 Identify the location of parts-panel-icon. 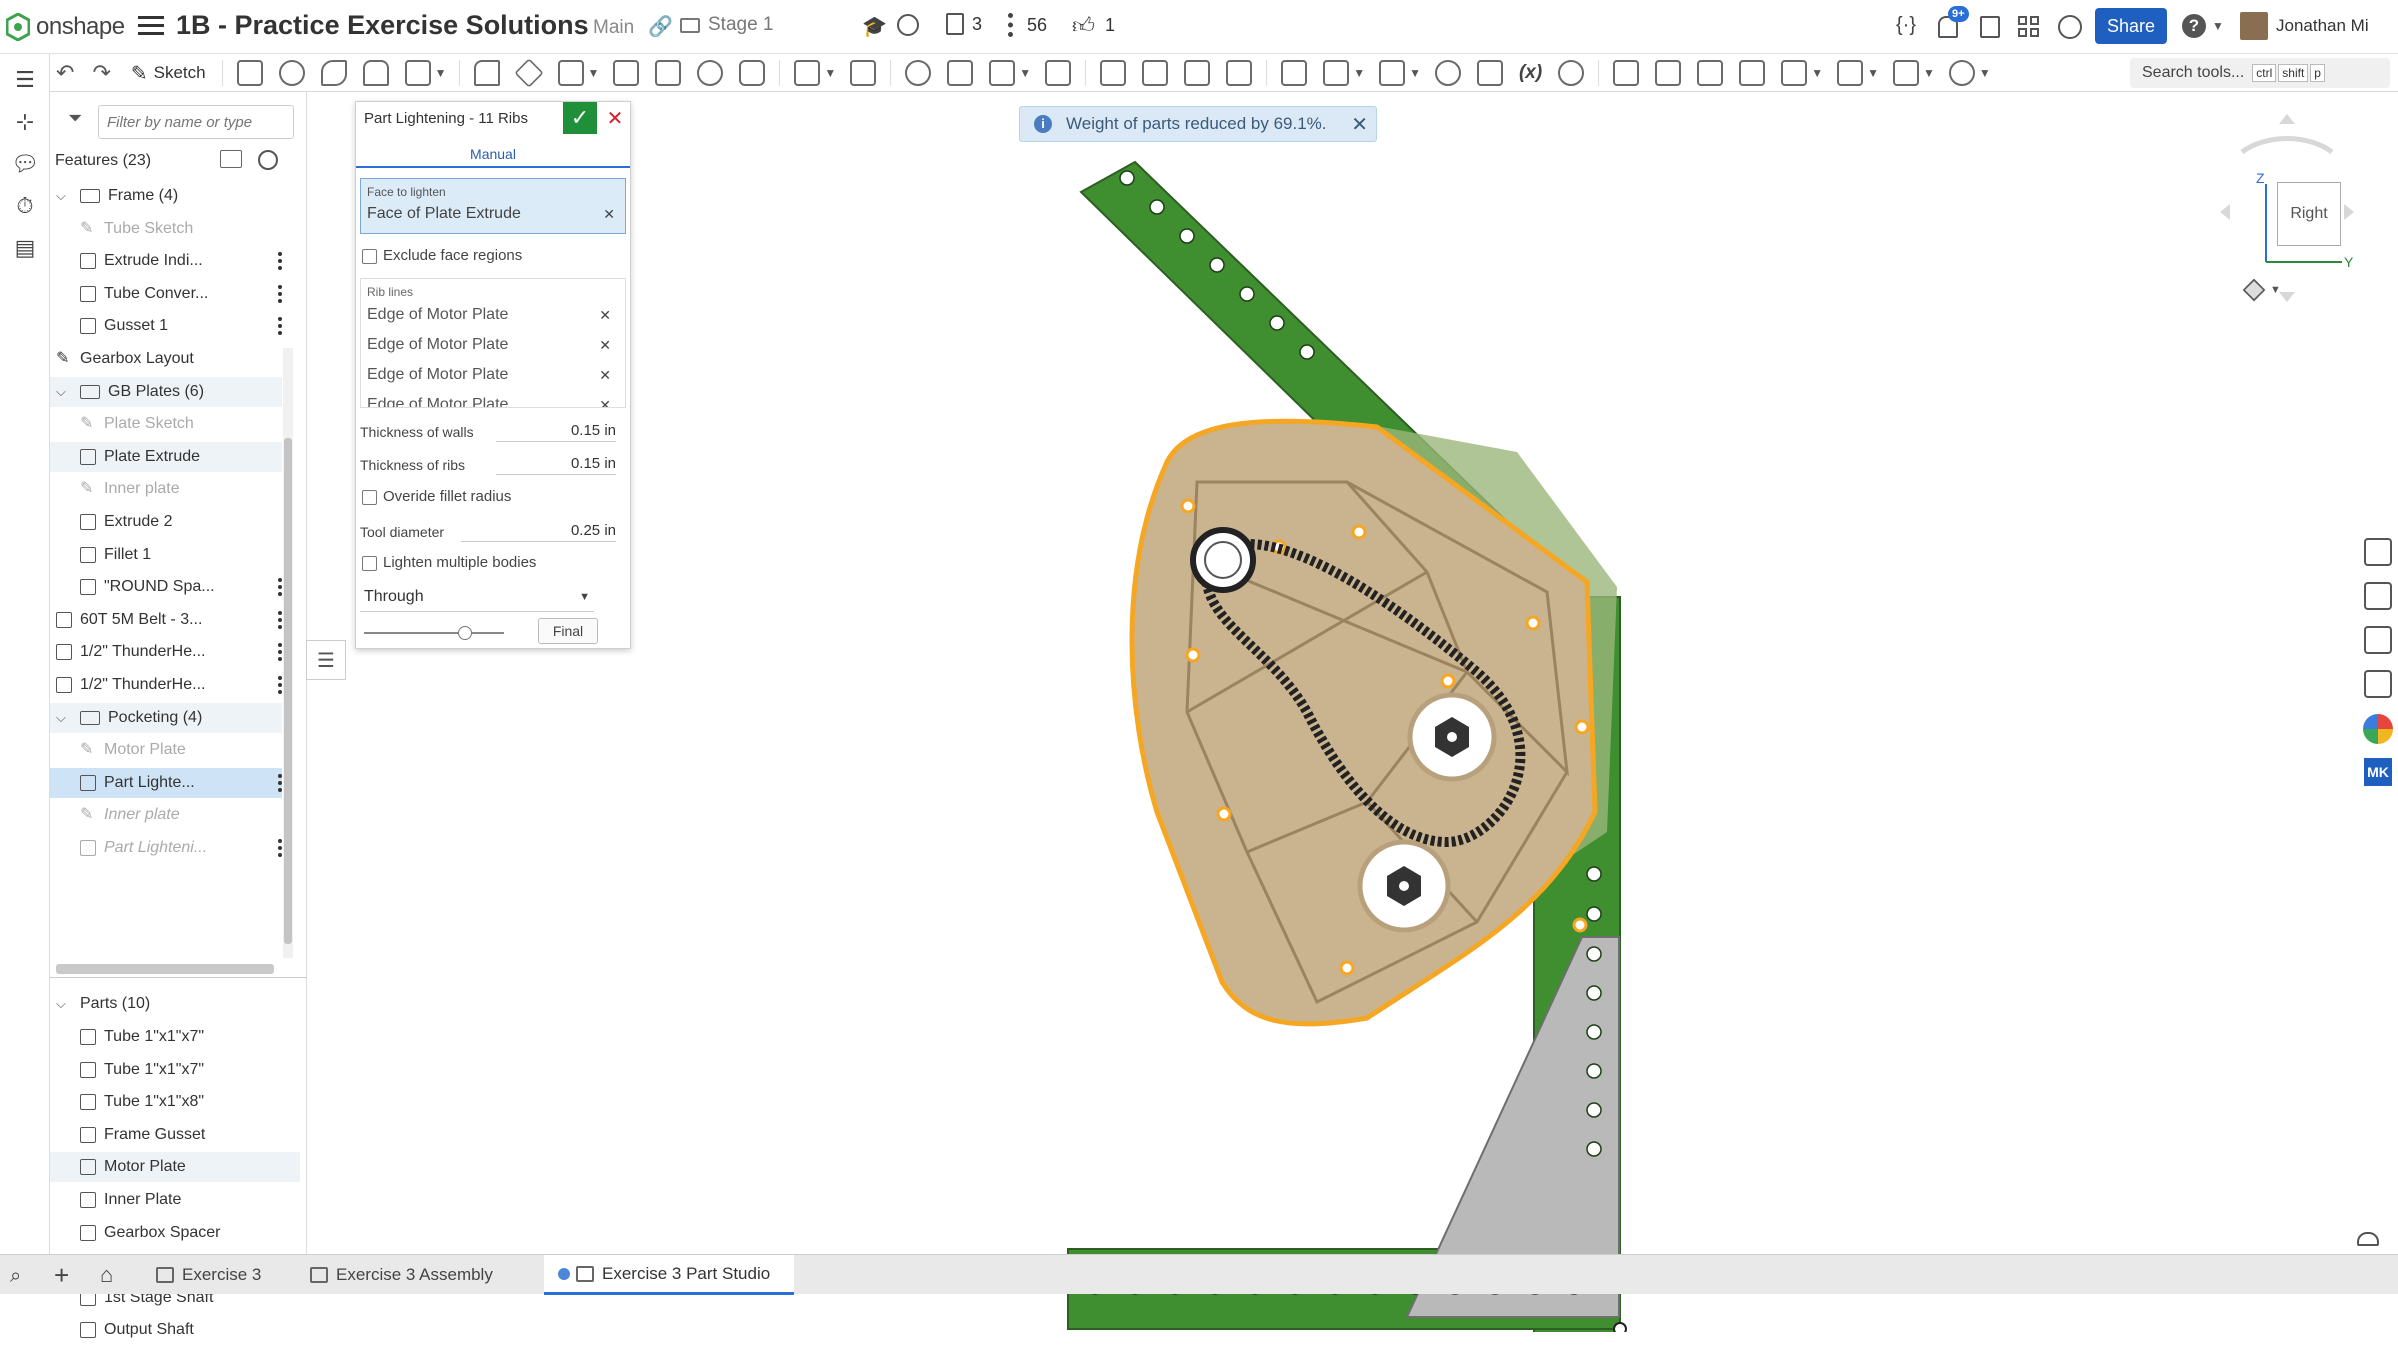
(2378, 596).